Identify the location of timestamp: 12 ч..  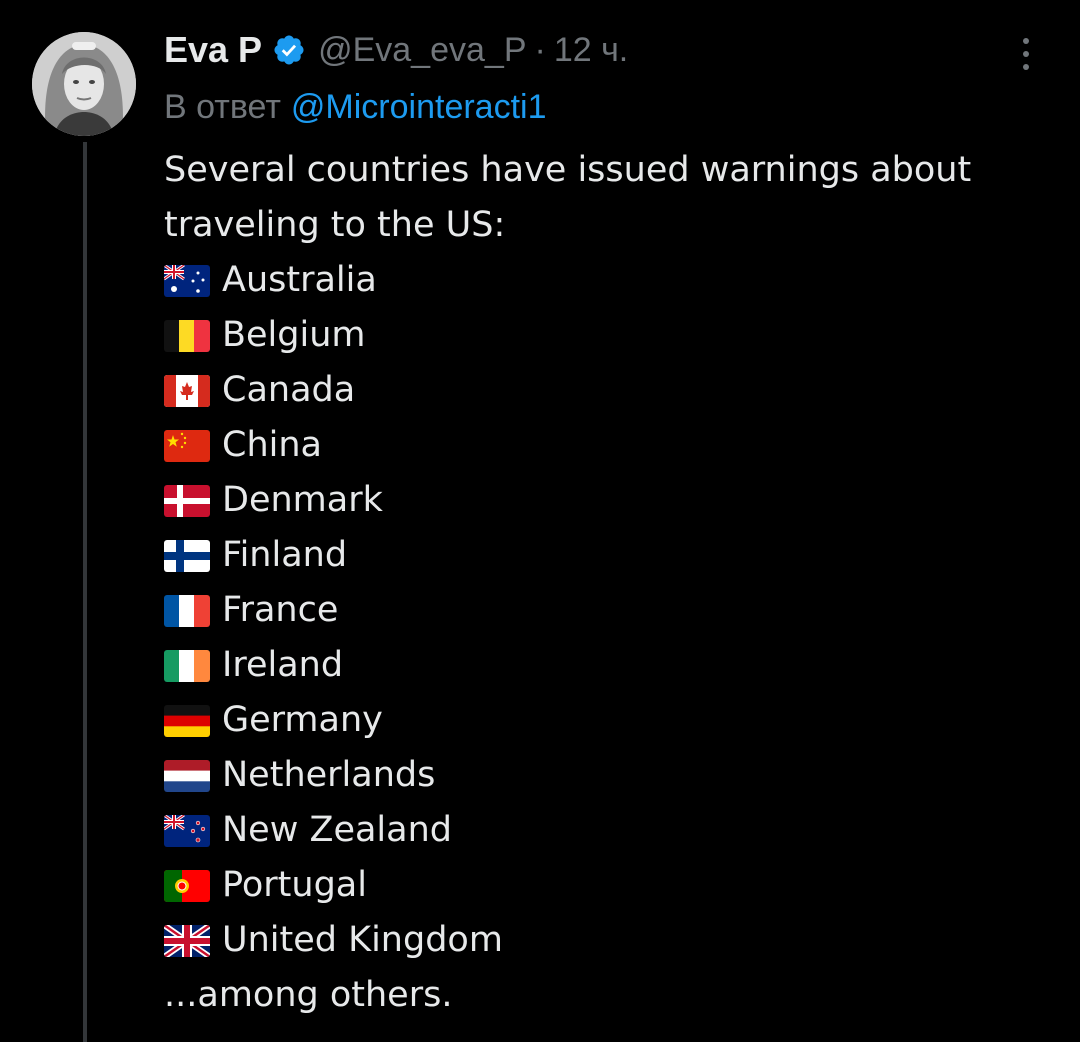
(591, 50).